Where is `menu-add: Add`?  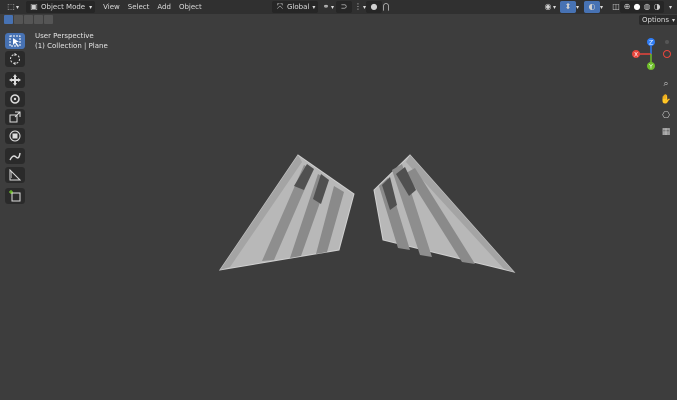 menu-add: Add is located at coordinates (164, 7).